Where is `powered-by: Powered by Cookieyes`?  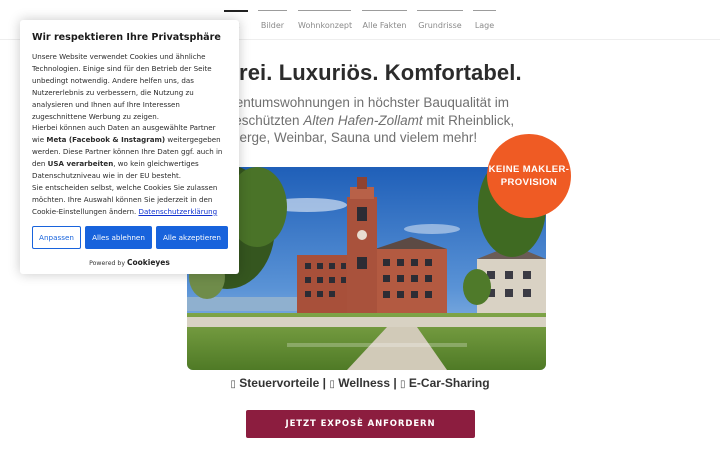
powered-by: Powered by Cookieyes is located at coordinates (129, 262).